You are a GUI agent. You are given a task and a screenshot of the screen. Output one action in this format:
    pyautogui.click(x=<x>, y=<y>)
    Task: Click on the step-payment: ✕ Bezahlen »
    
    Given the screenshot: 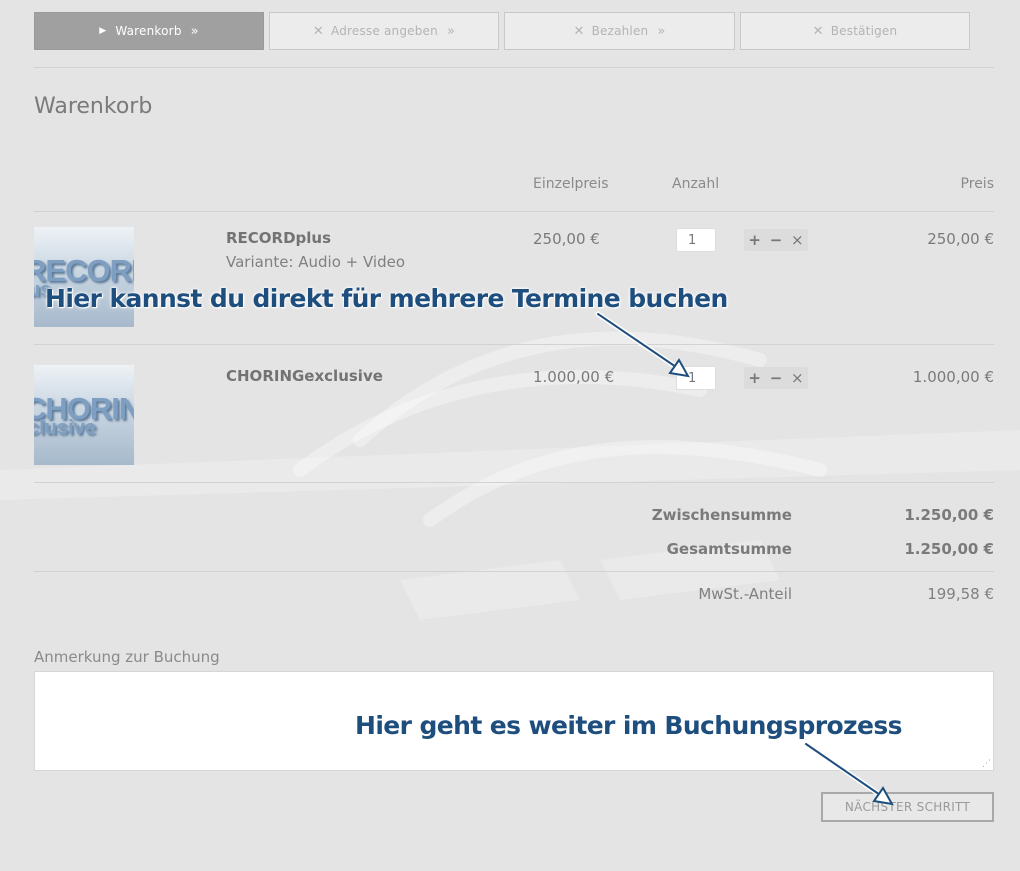 What is the action you would take?
    pyautogui.click(x=619, y=31)
    